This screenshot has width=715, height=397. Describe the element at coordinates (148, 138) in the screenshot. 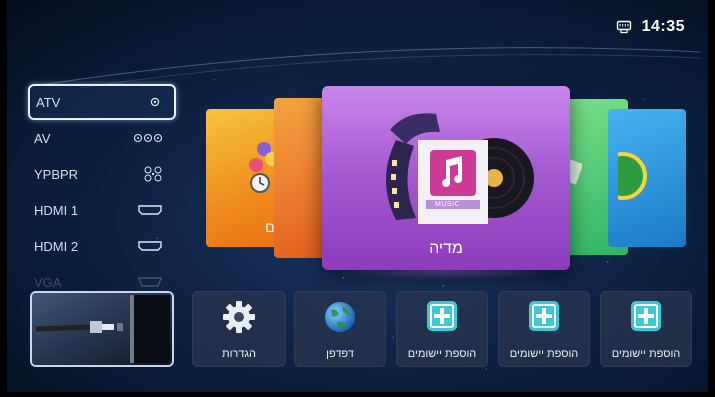

I see `rca-jacks-icon` at that location.